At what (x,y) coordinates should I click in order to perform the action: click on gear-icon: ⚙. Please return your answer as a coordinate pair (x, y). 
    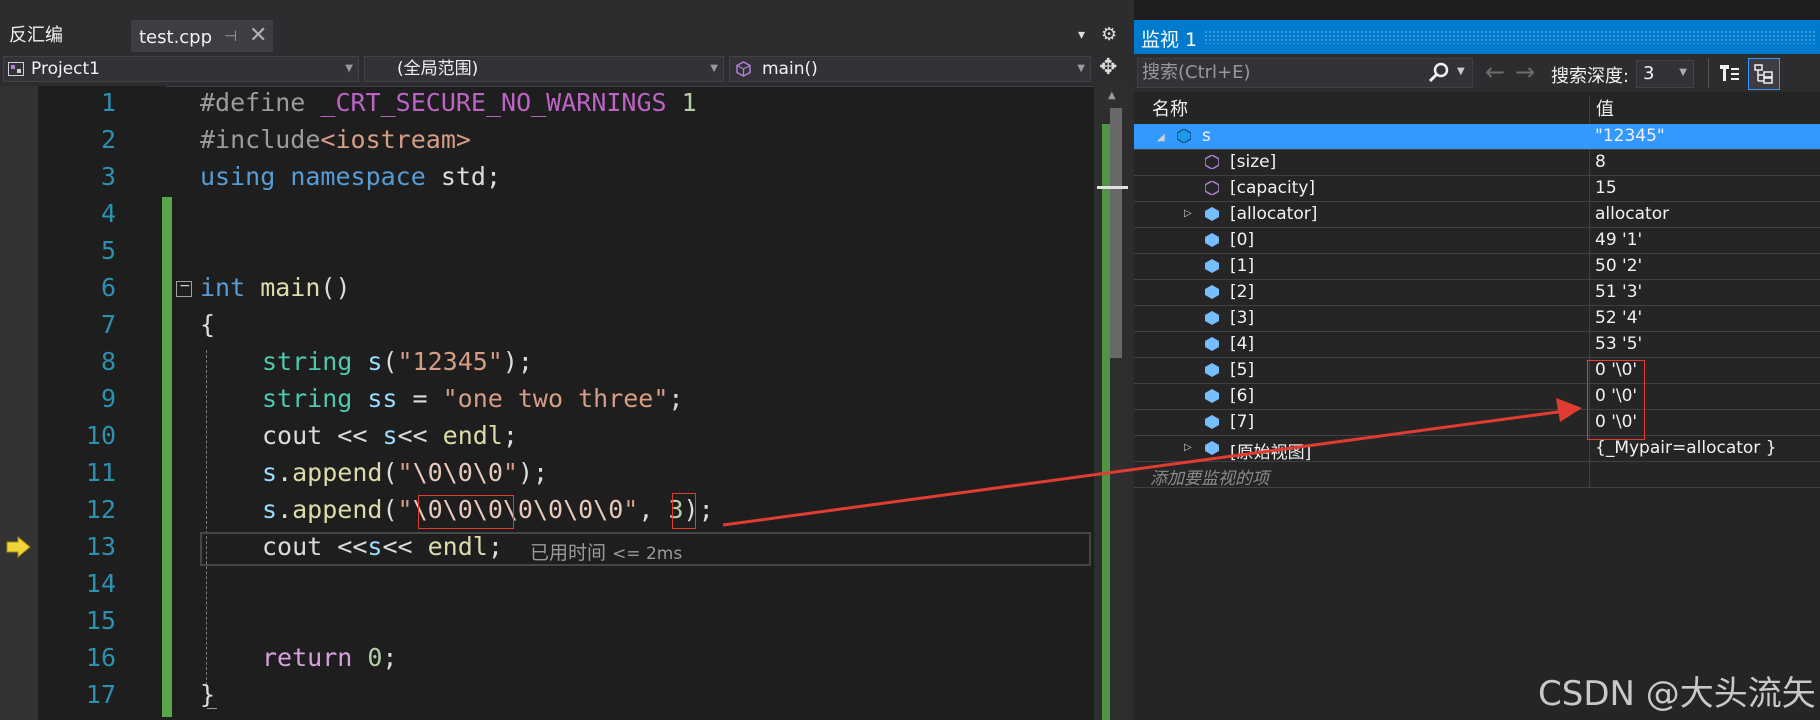
    Looking at the image, I should click on (1109, 34).